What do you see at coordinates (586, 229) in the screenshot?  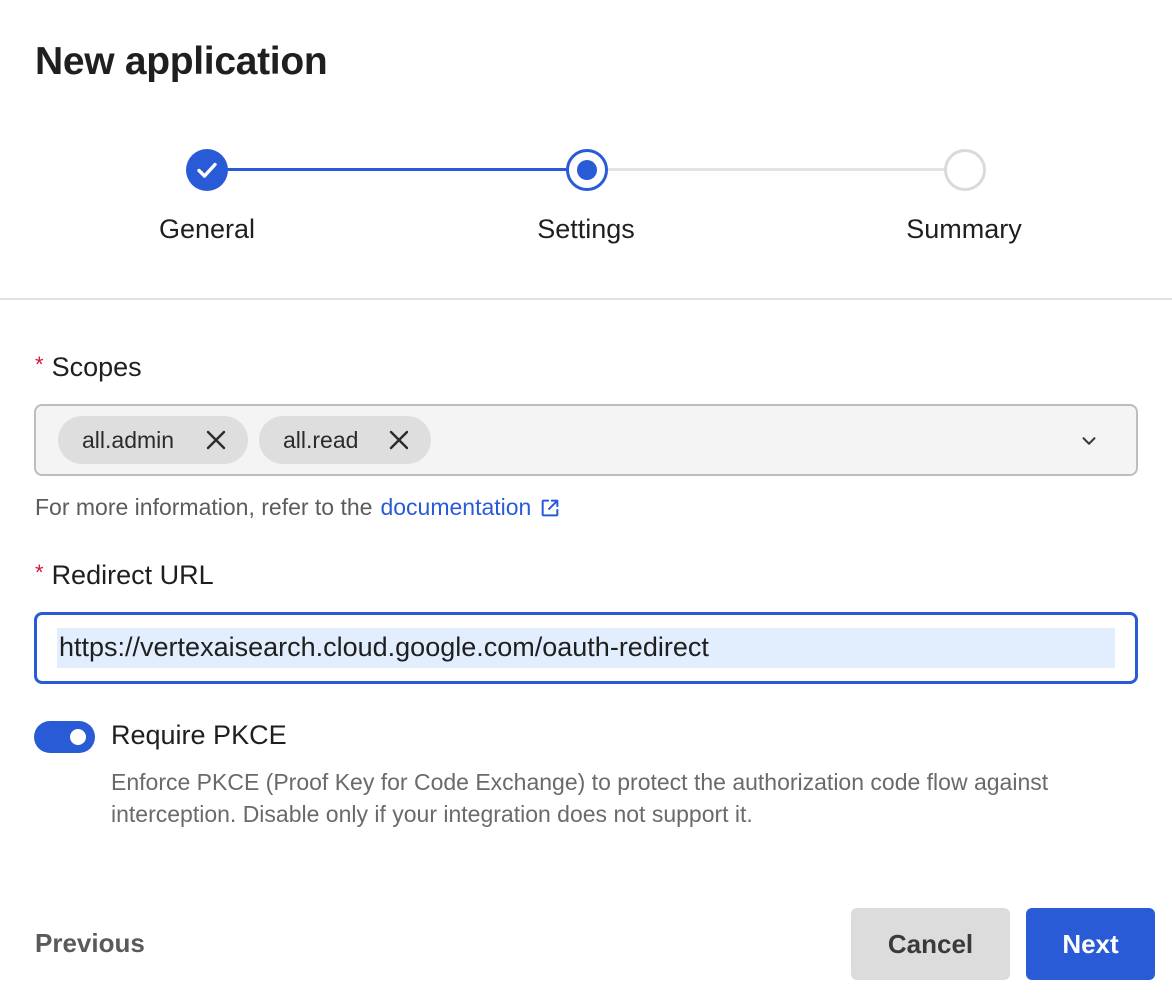 I see `step-label-settings: Settings` at bounding box center [586, 229].